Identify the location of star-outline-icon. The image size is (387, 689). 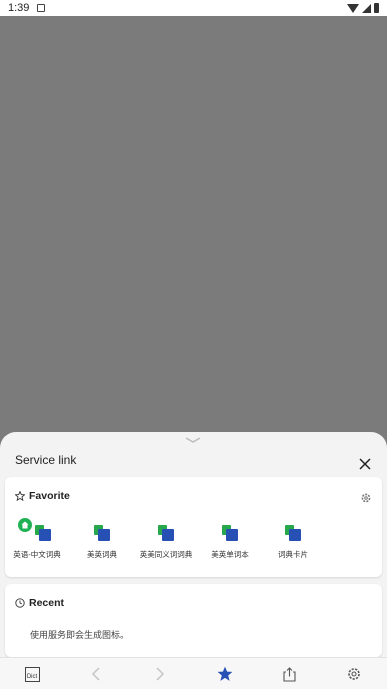
(20, 496).